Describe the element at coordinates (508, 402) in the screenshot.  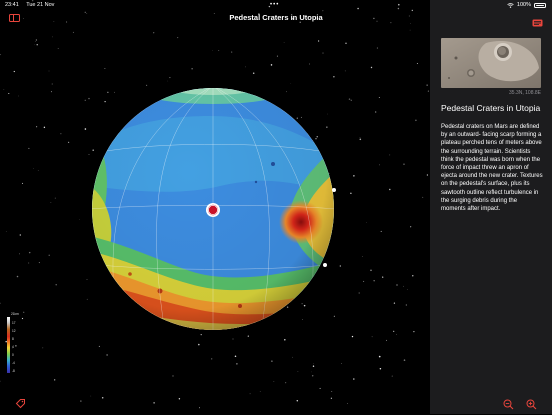
I see `zoom-out-icon` at that location.